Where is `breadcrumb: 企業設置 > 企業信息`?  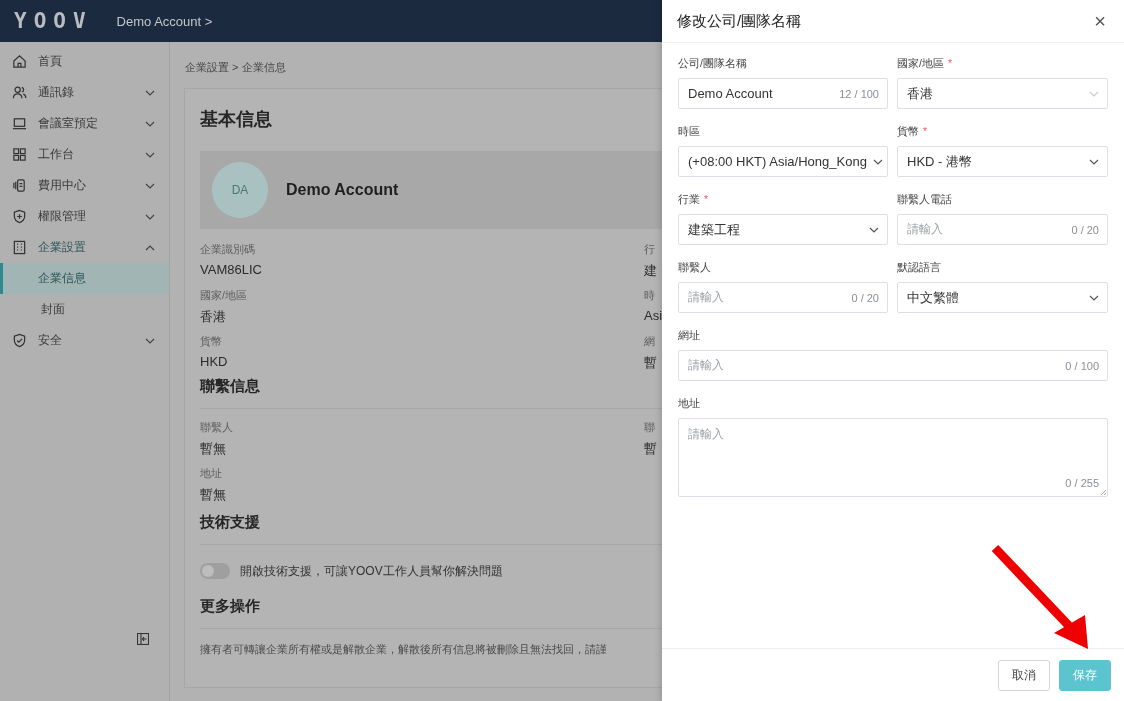
breadcrumb: 企業設置 > 企業信息 is located at coordinates (236, 67).